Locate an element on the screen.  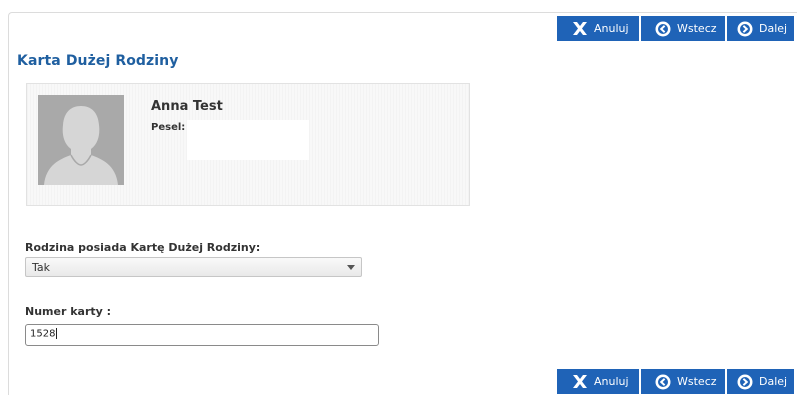
back-button: Wstecz is located at coordinates (683, 28).